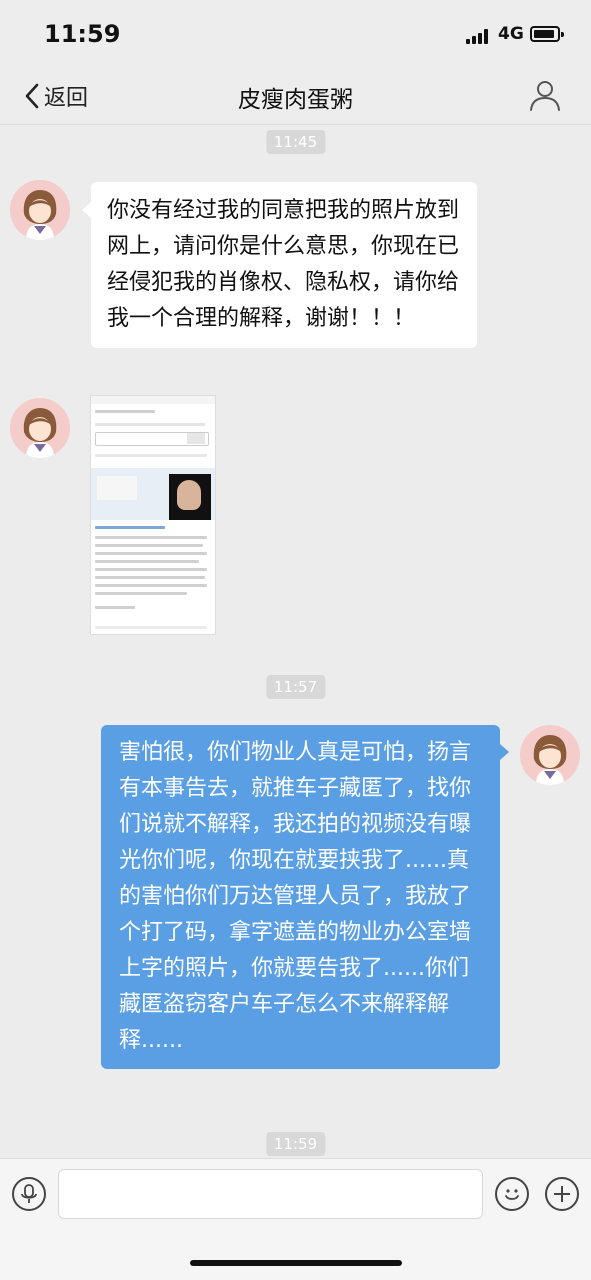 This screenshot has width=591, height=1280. Describe the element at coordinates (295, 687) in the screenshot. I see `timestamp: 11:57` at that location.